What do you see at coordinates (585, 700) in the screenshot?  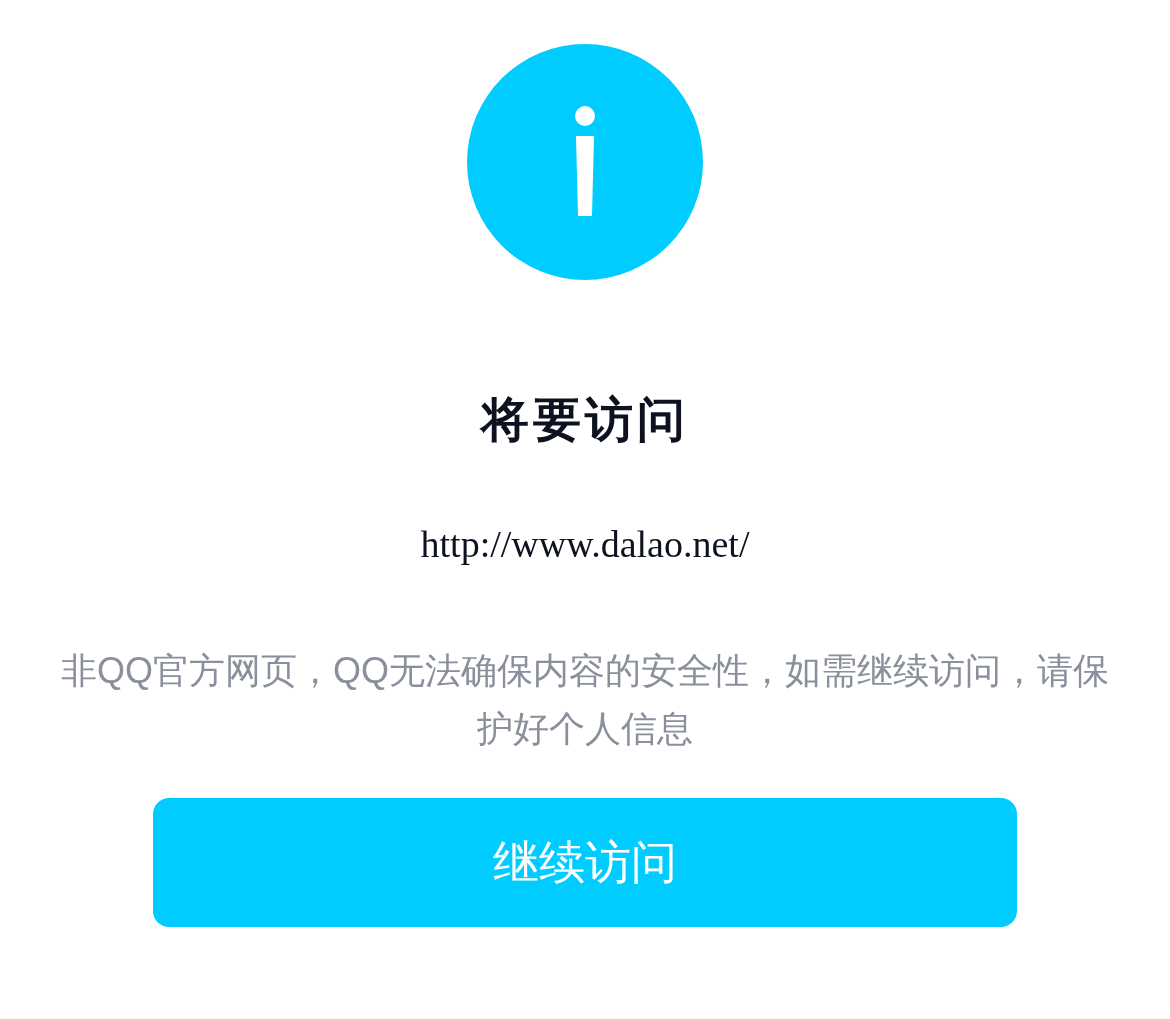 I see `warning-text: 非QQ官方网页，QQ无法确保内容的安全性，如需继续访问，请保护好个人信息` at bounding box center [585, 700].